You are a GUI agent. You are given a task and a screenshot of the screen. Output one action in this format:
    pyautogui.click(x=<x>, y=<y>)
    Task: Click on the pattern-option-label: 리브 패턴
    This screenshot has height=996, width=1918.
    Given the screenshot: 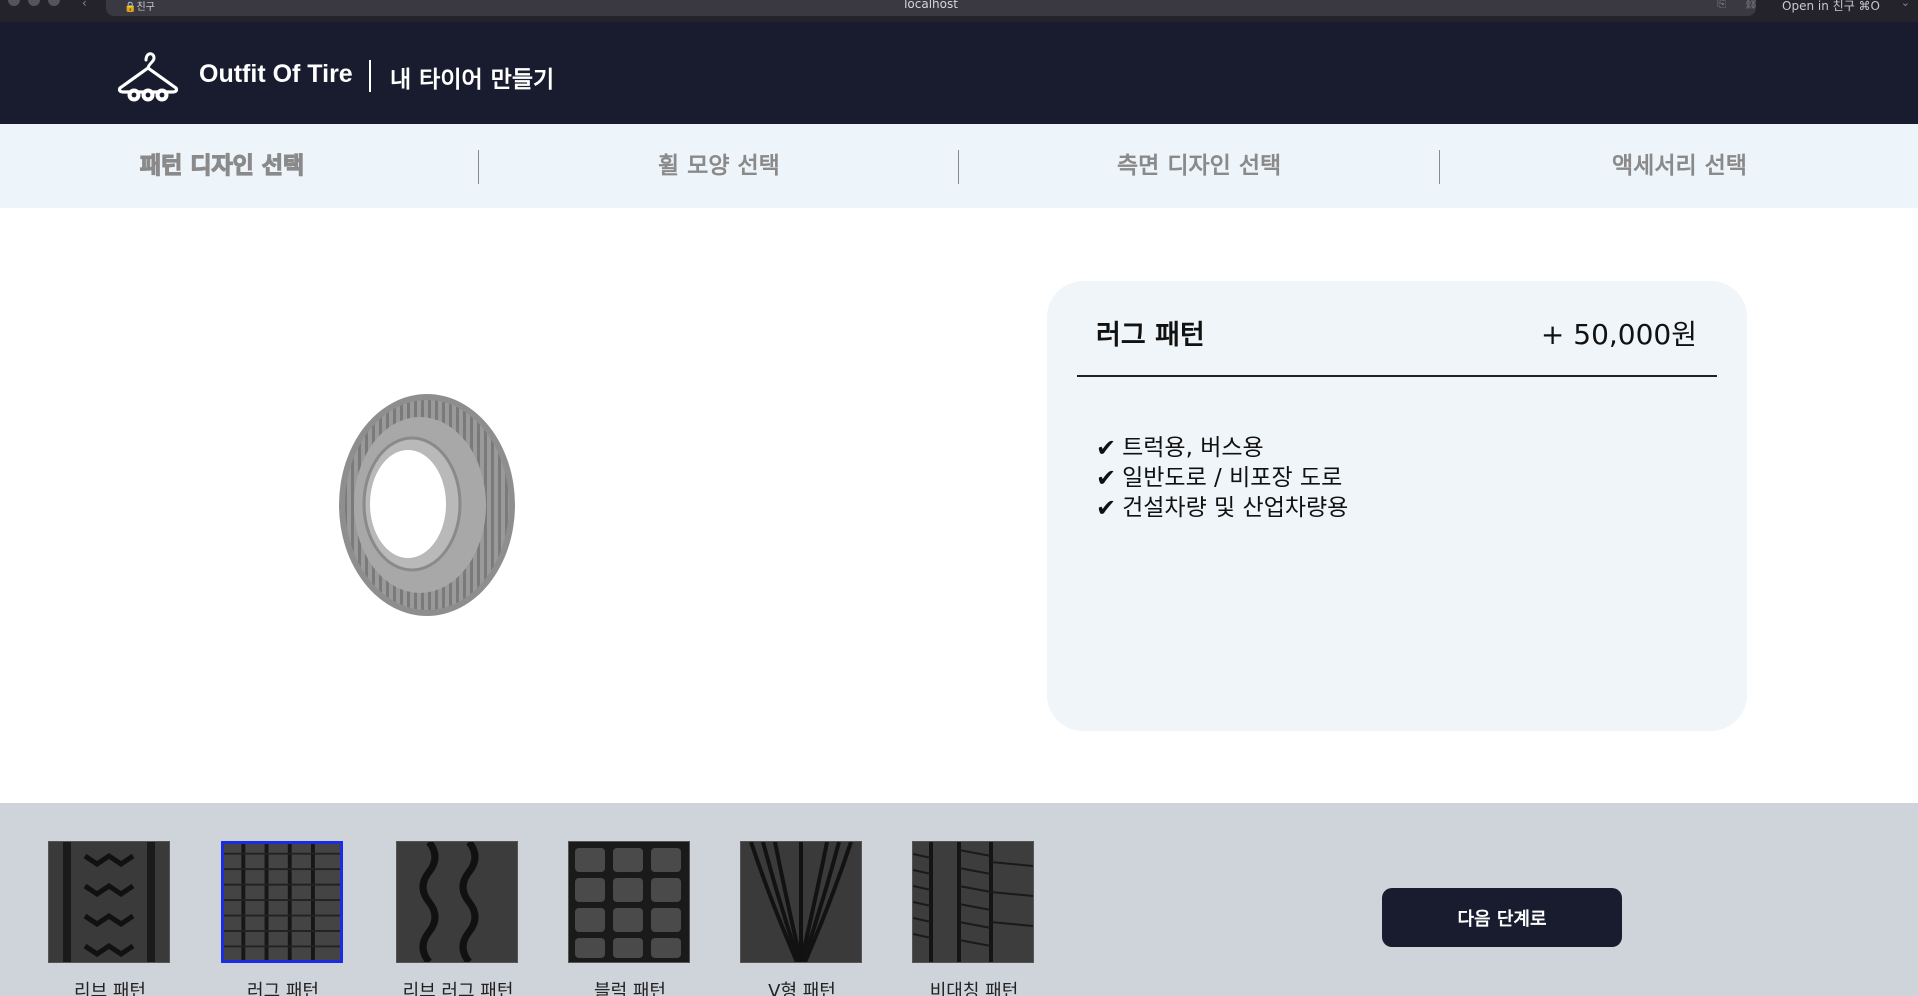 What is the action you would take?
    pyautogui.click(x=110, y=988)
    